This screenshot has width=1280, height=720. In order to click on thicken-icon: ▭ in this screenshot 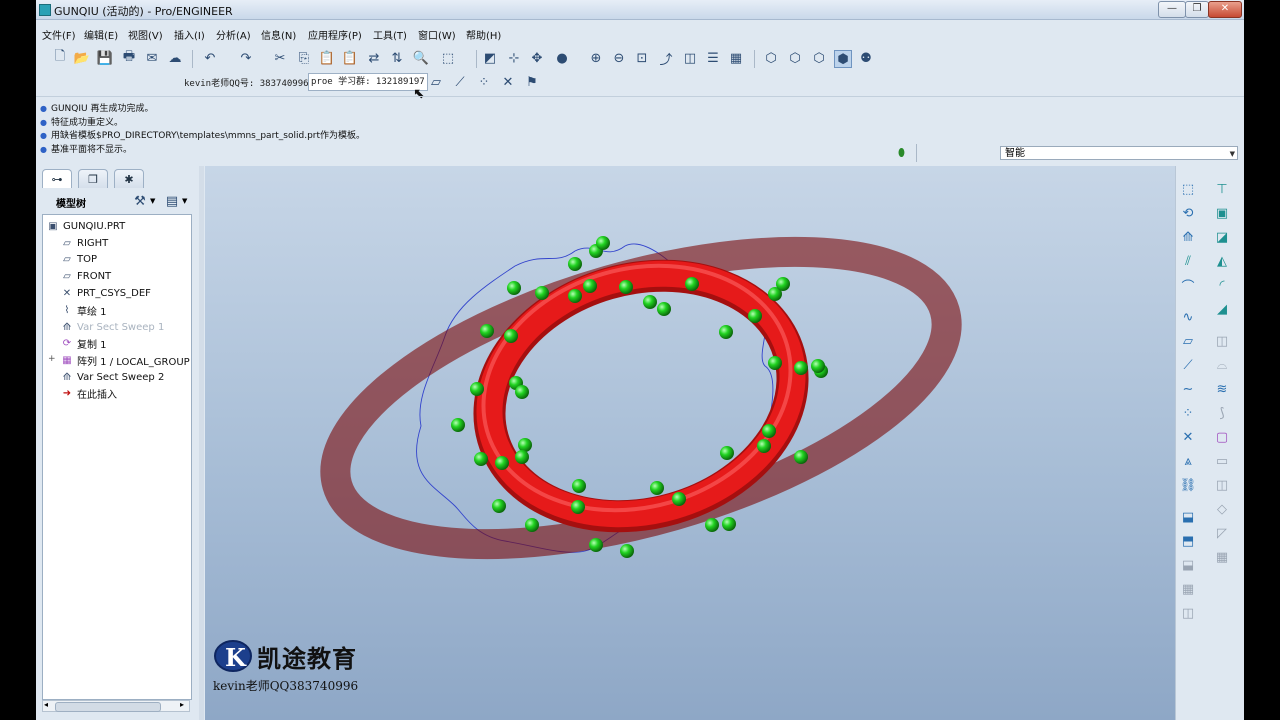, I will do `click(1222, 461)`.